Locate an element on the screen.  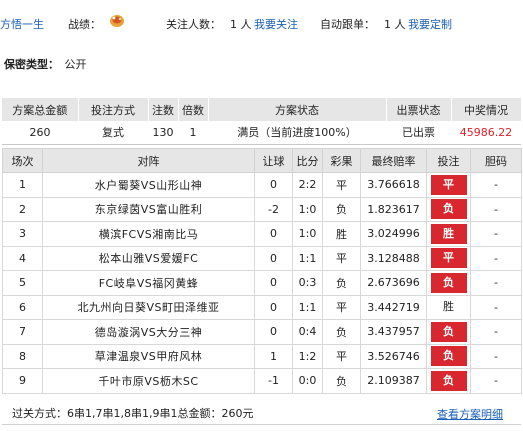
view-detail-link: 查看方案明细 is located at coordinates (470, 414).